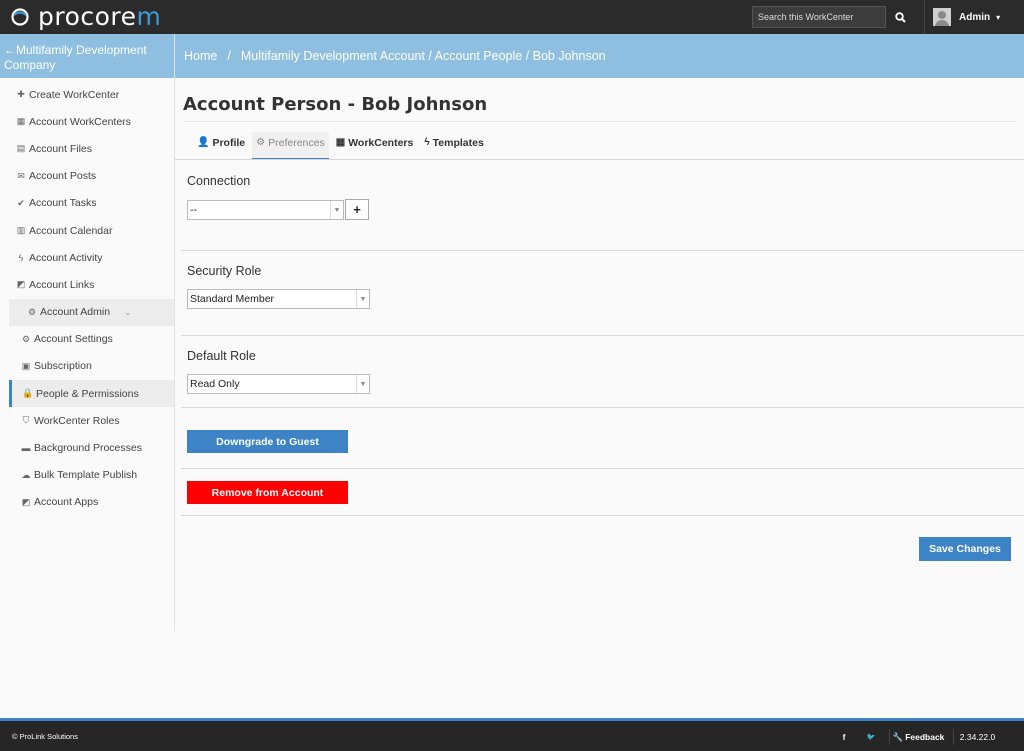 The height and width of the screenshot is (751, 1024). I want to click on sidebar-item-label: Account Activity, so click(66, 257).